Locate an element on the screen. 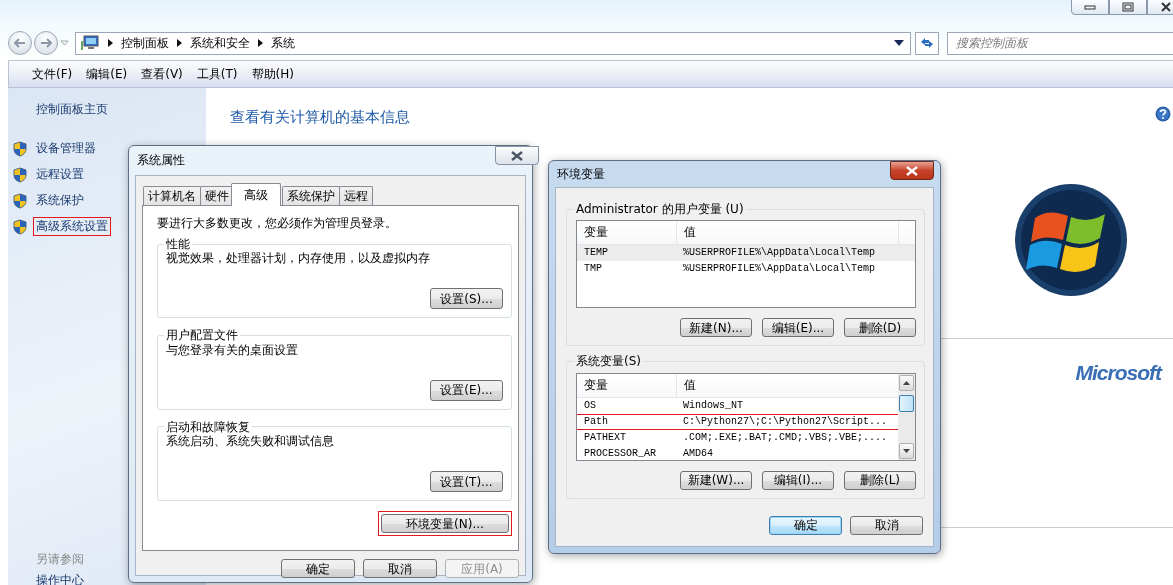 The image size is (1173, 585). refresh-button is located at coordinates (927, 43).